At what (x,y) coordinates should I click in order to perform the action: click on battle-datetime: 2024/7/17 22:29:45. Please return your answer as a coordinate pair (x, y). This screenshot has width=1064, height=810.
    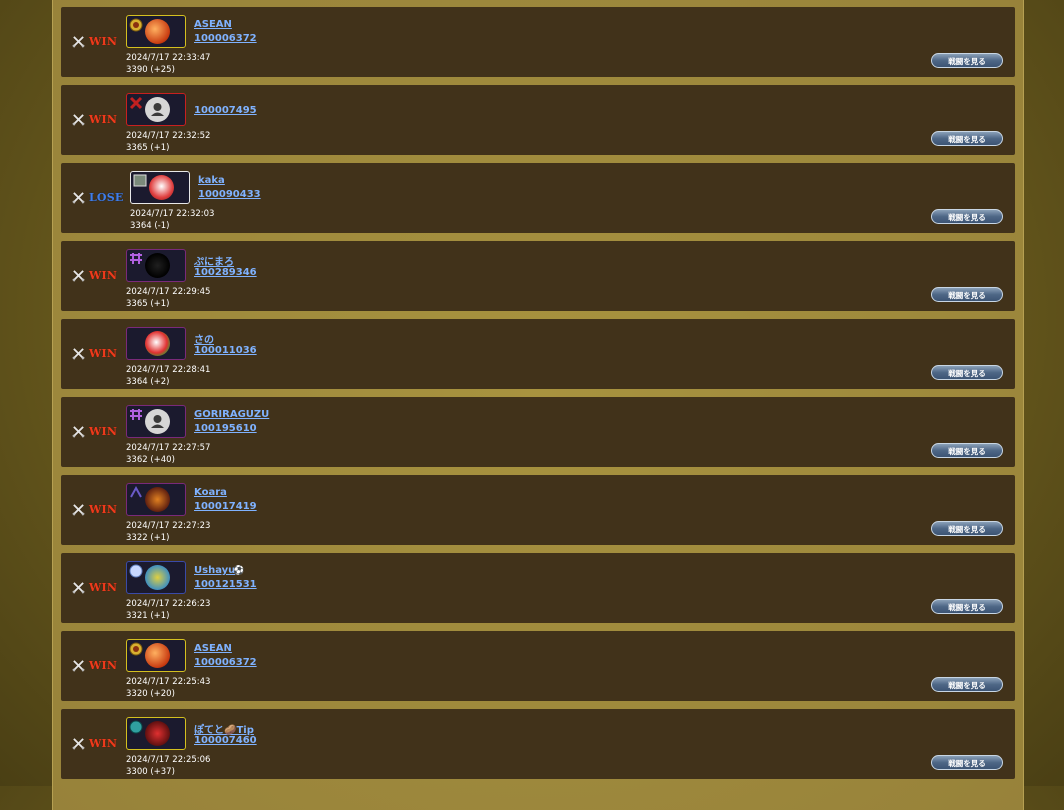
    Looking at the image, I should click on (168, 292).